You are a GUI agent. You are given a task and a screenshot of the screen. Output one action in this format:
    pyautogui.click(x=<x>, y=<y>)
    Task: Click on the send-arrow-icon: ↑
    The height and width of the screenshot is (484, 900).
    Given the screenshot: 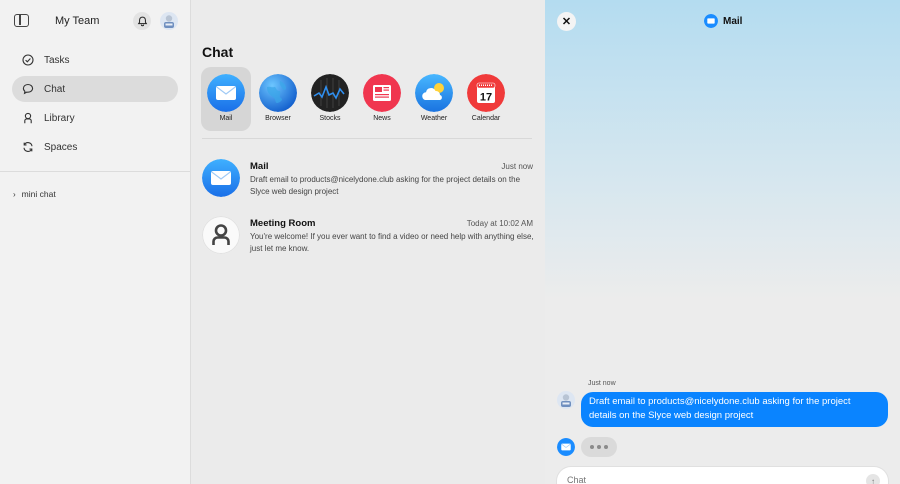 What is the action you would take?
    pyautogui.click(x=873, y=479)
    